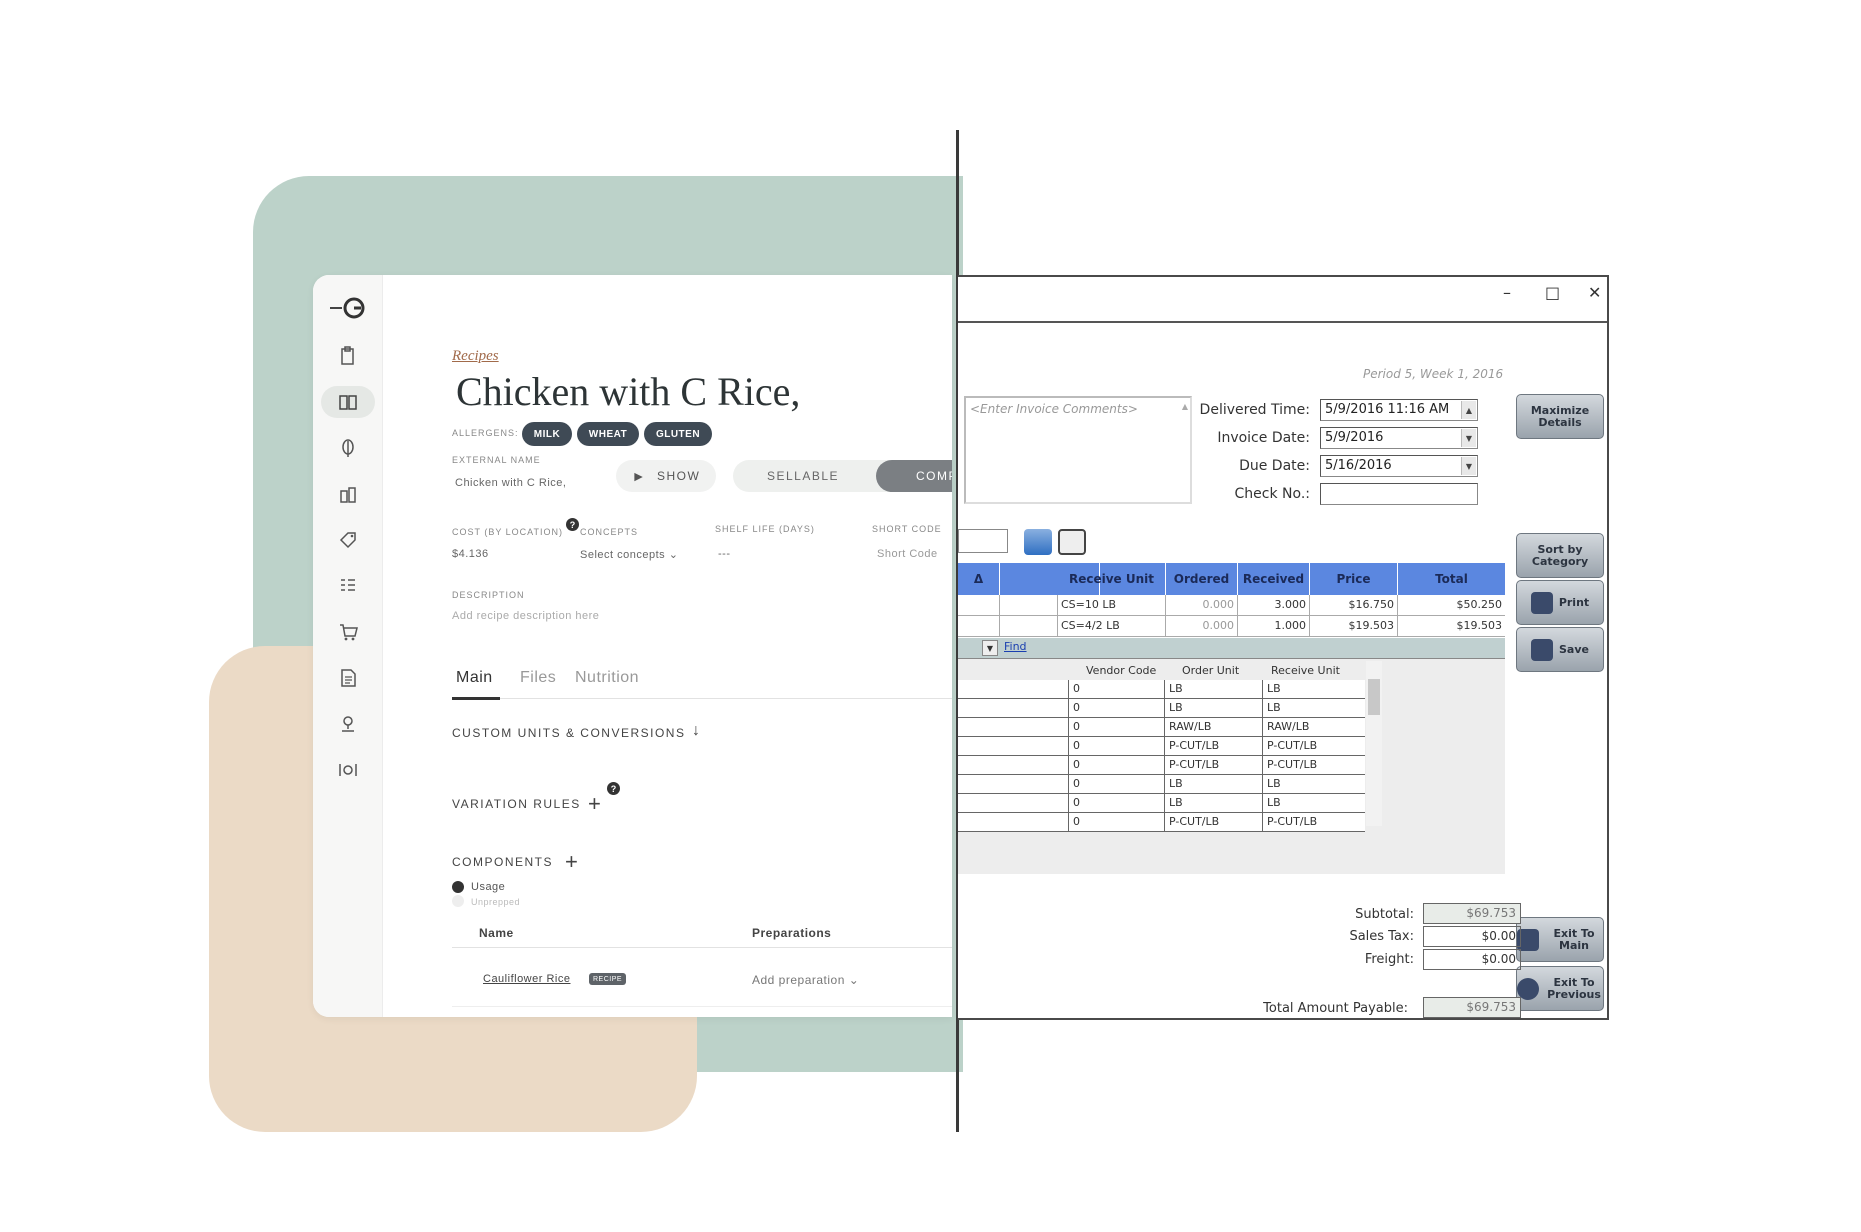 This screenshot has height=1232, width=1861. Describe the element at coordinates (348, 770) in the screenshot. I see `dining-icon` at that location.